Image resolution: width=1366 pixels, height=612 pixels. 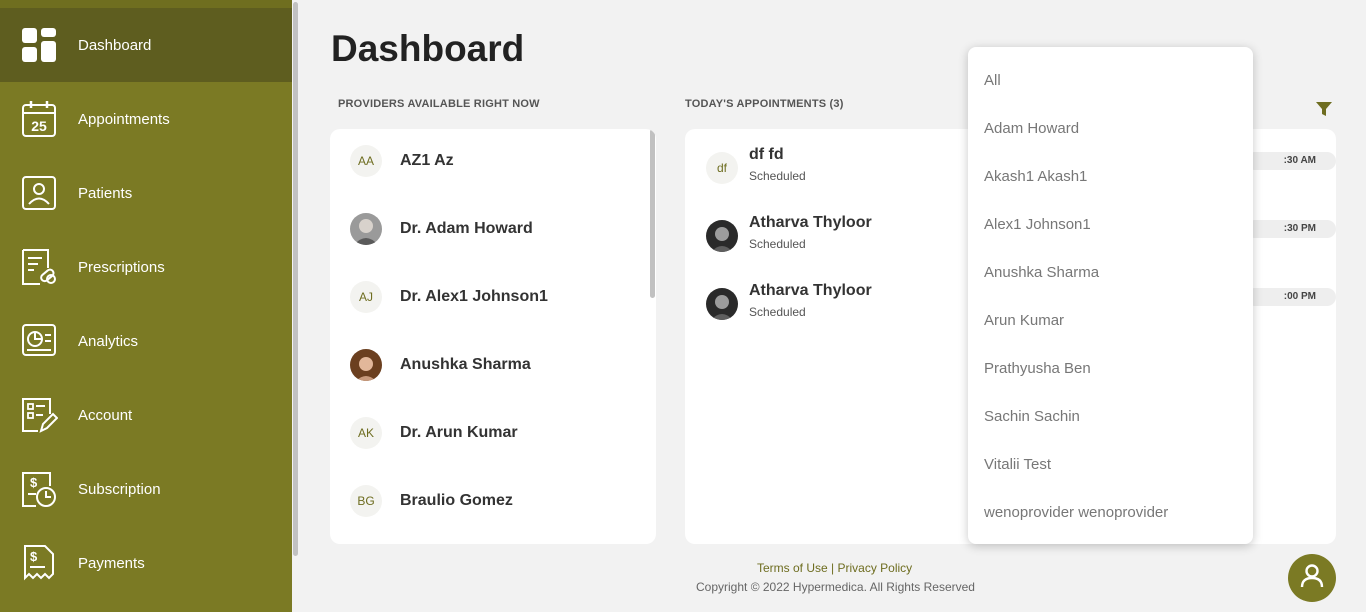 What do you see at coordinates (1291, 229) in the screenshot?
I see `appointment-time: :30 PM` at bounding box center [1291, 229].